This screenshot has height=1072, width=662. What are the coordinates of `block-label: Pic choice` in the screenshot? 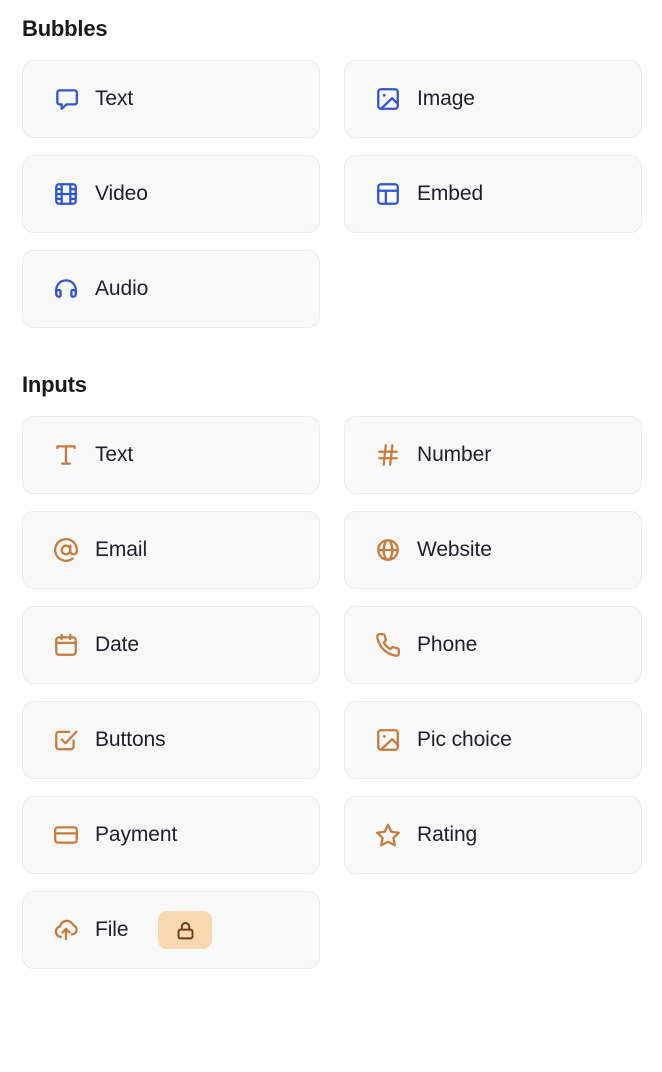 It's located at (464, 739).